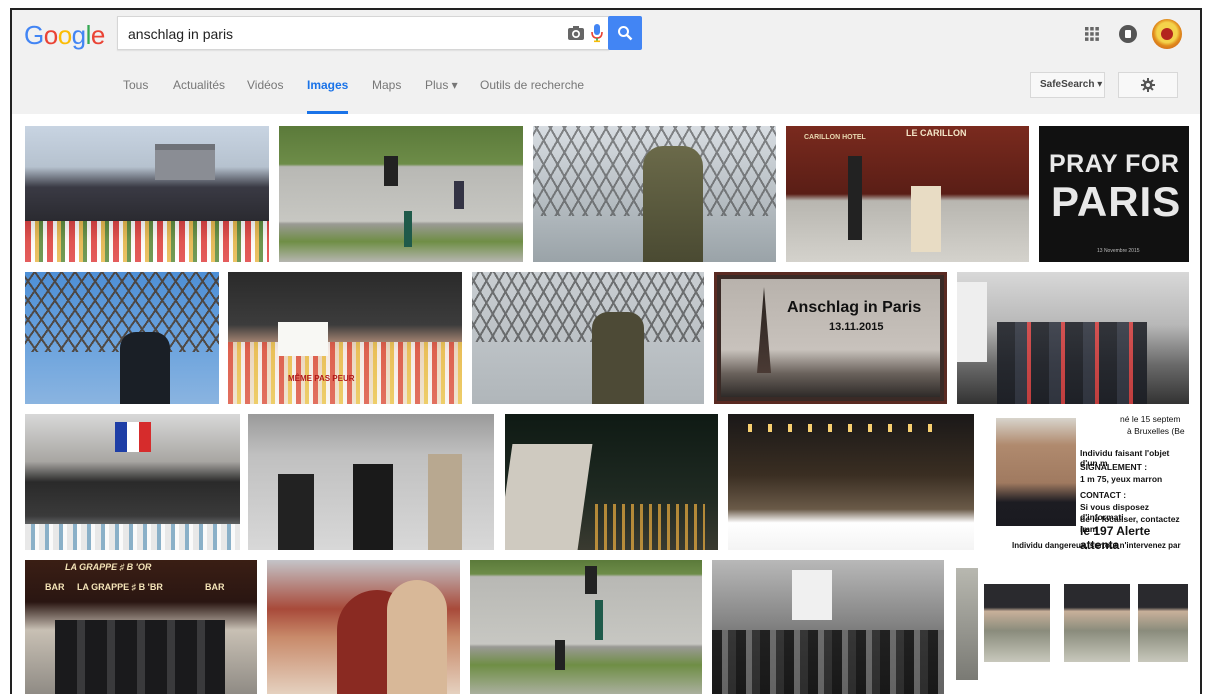 This screenshot has height=694, width=1206. What do you see at coordinates (1114, 164) in the screenshot?
I see `image-caption: PRAY FOR` at bounding box center [1114, 164].